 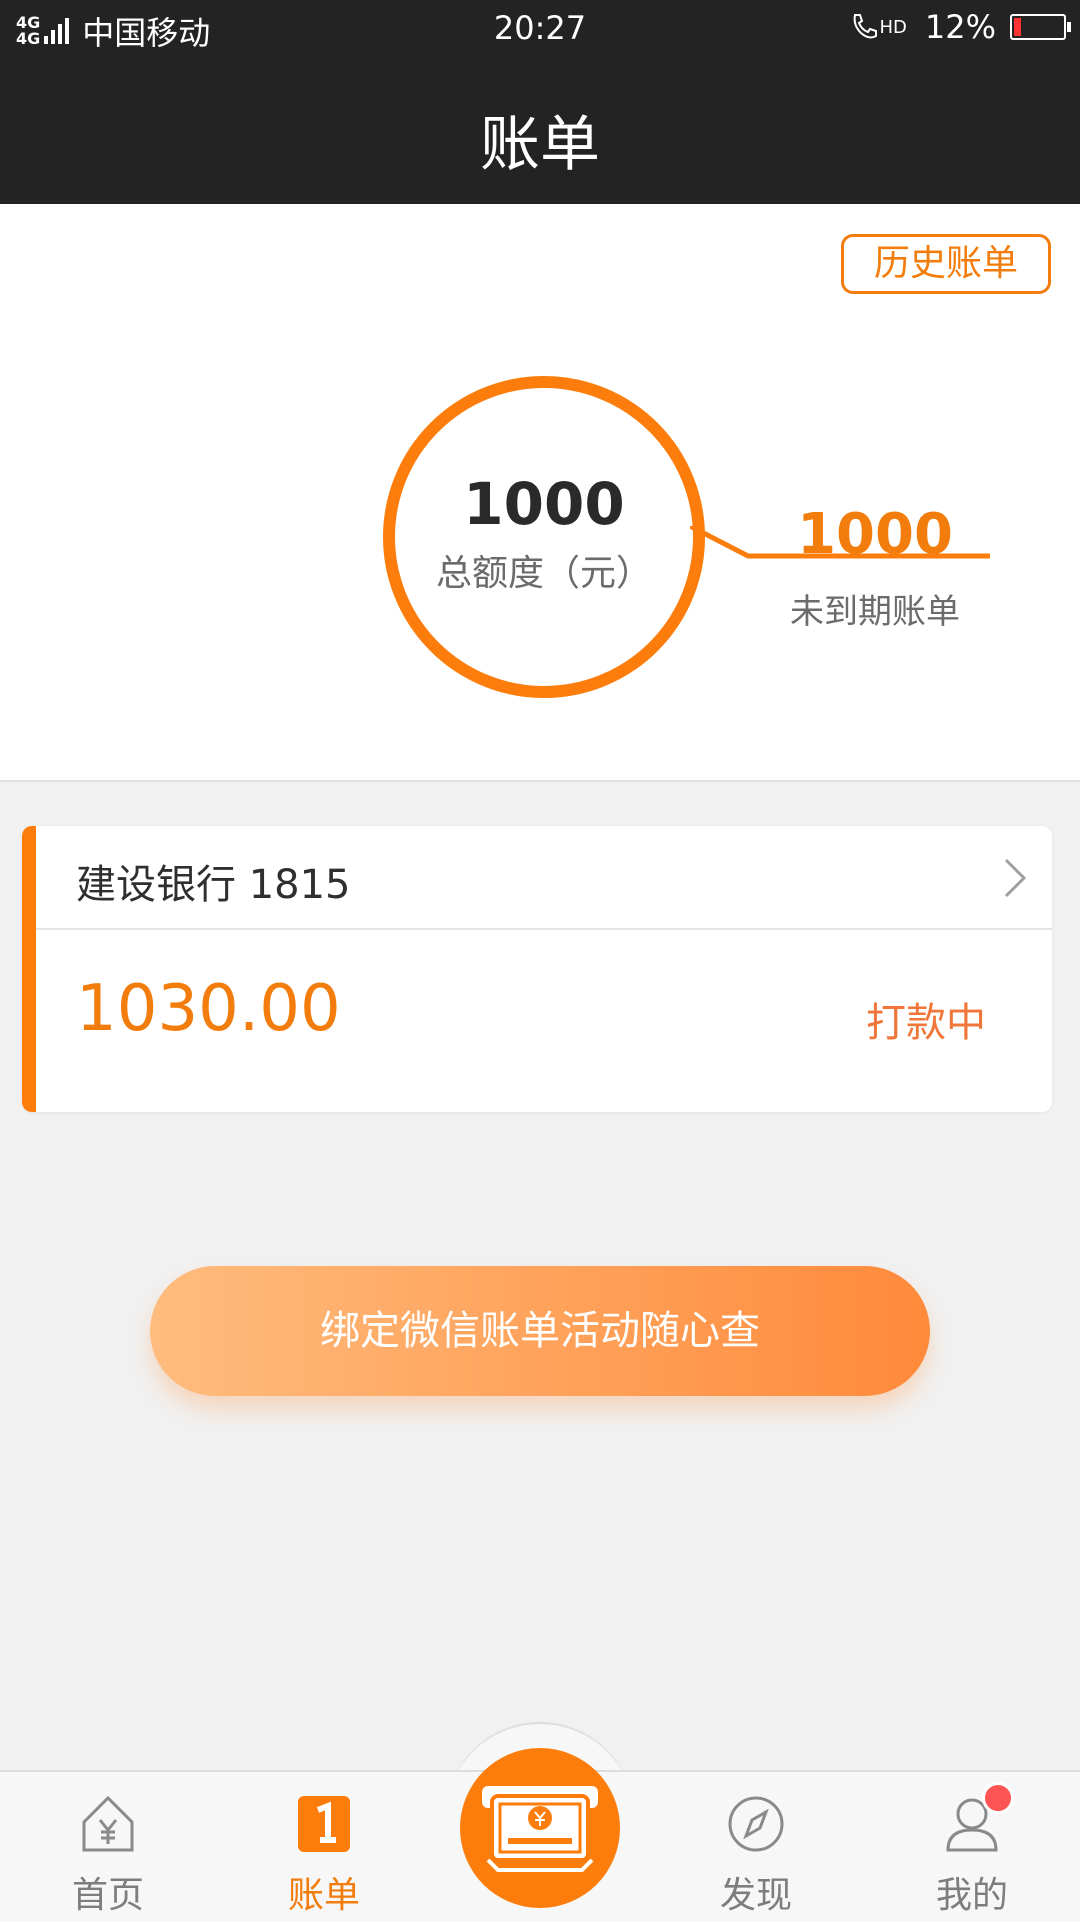 What do you see at coordinates (755, 1895) in the screenshot?
I see `tab-discover-label: 发现` at bounding box center [755, 1895].